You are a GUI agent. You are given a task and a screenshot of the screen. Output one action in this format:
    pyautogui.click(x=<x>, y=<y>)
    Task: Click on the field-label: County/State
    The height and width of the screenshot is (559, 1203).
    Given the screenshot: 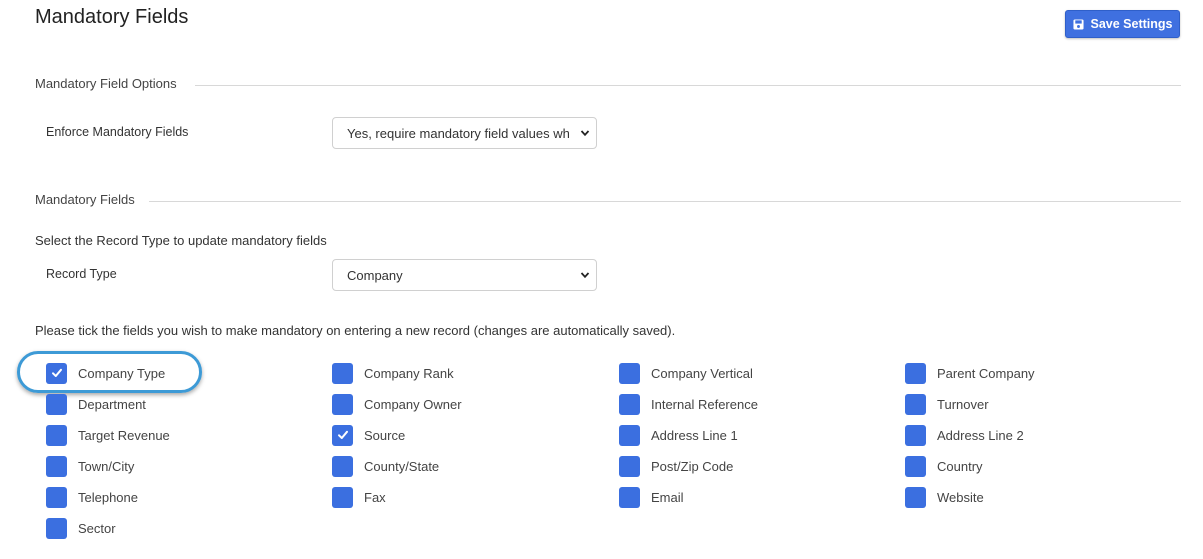 What is the action you would take?
    pyautogui.click(x=402, y=466)
    